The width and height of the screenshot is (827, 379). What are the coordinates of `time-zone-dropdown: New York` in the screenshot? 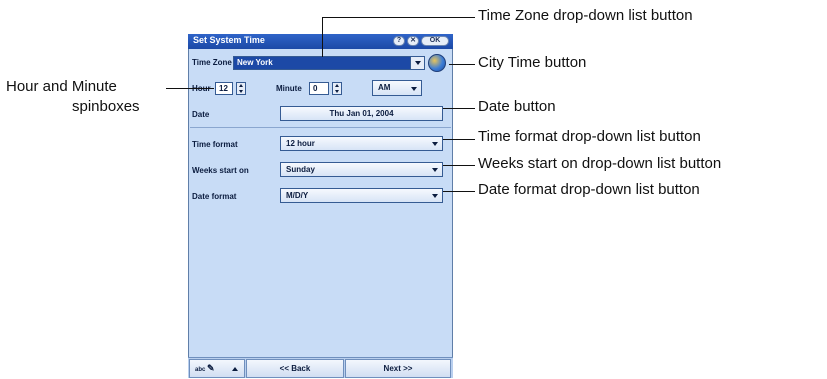 It's located at (329, 63).